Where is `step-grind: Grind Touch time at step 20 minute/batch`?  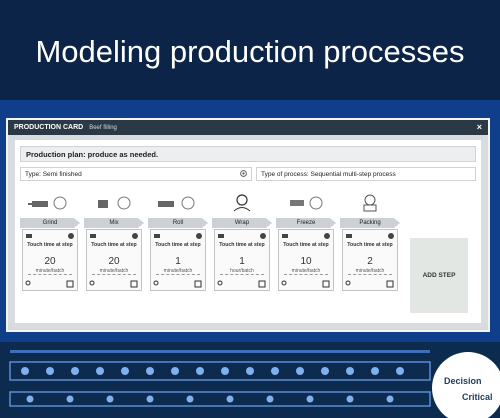
step-grind: Grind Touch time at step 20 minute/batch is located at coordinates (50, 242).